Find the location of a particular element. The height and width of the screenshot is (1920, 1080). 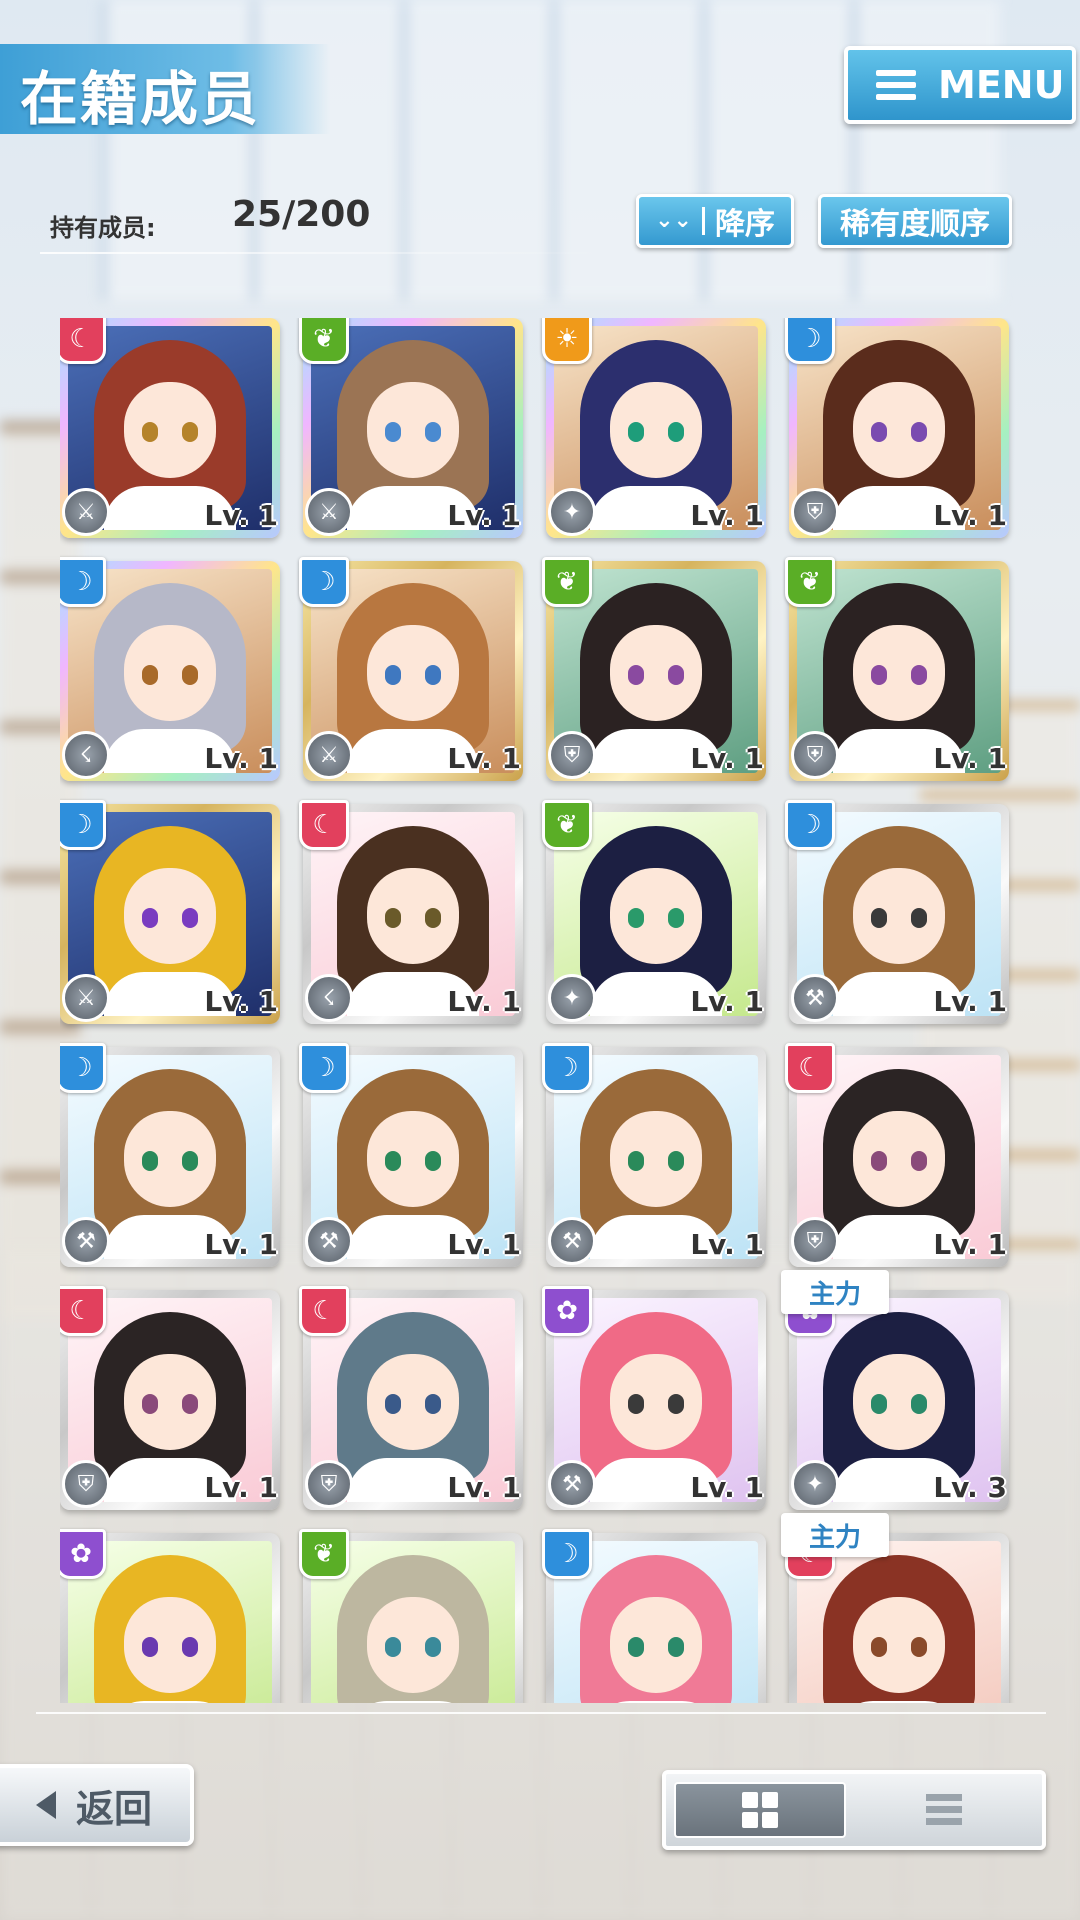

grid-view-button is located at coordinates (760, 1810).